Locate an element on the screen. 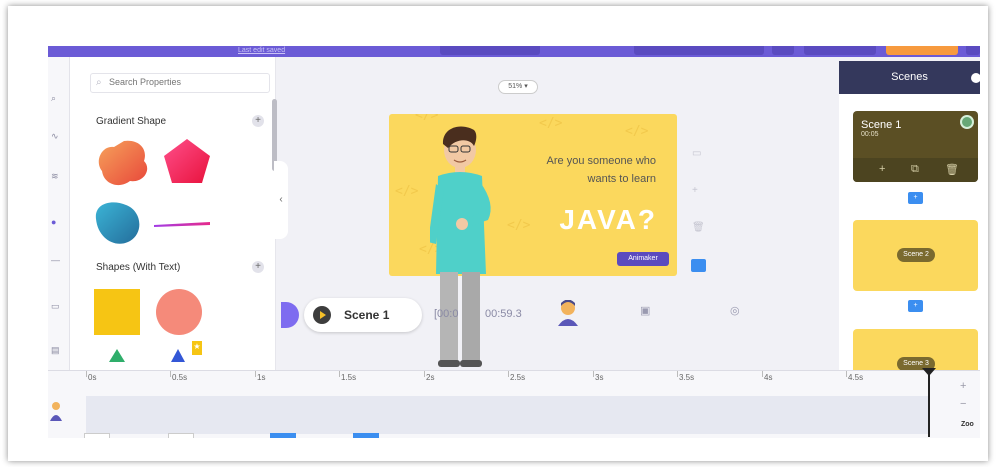  collapse-playback-button is located at coordinates (290, 315).